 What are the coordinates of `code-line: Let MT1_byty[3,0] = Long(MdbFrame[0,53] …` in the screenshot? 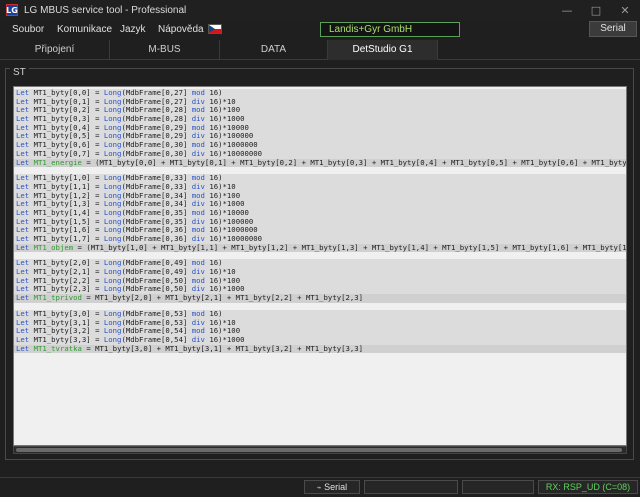 It's located at (119, 313).